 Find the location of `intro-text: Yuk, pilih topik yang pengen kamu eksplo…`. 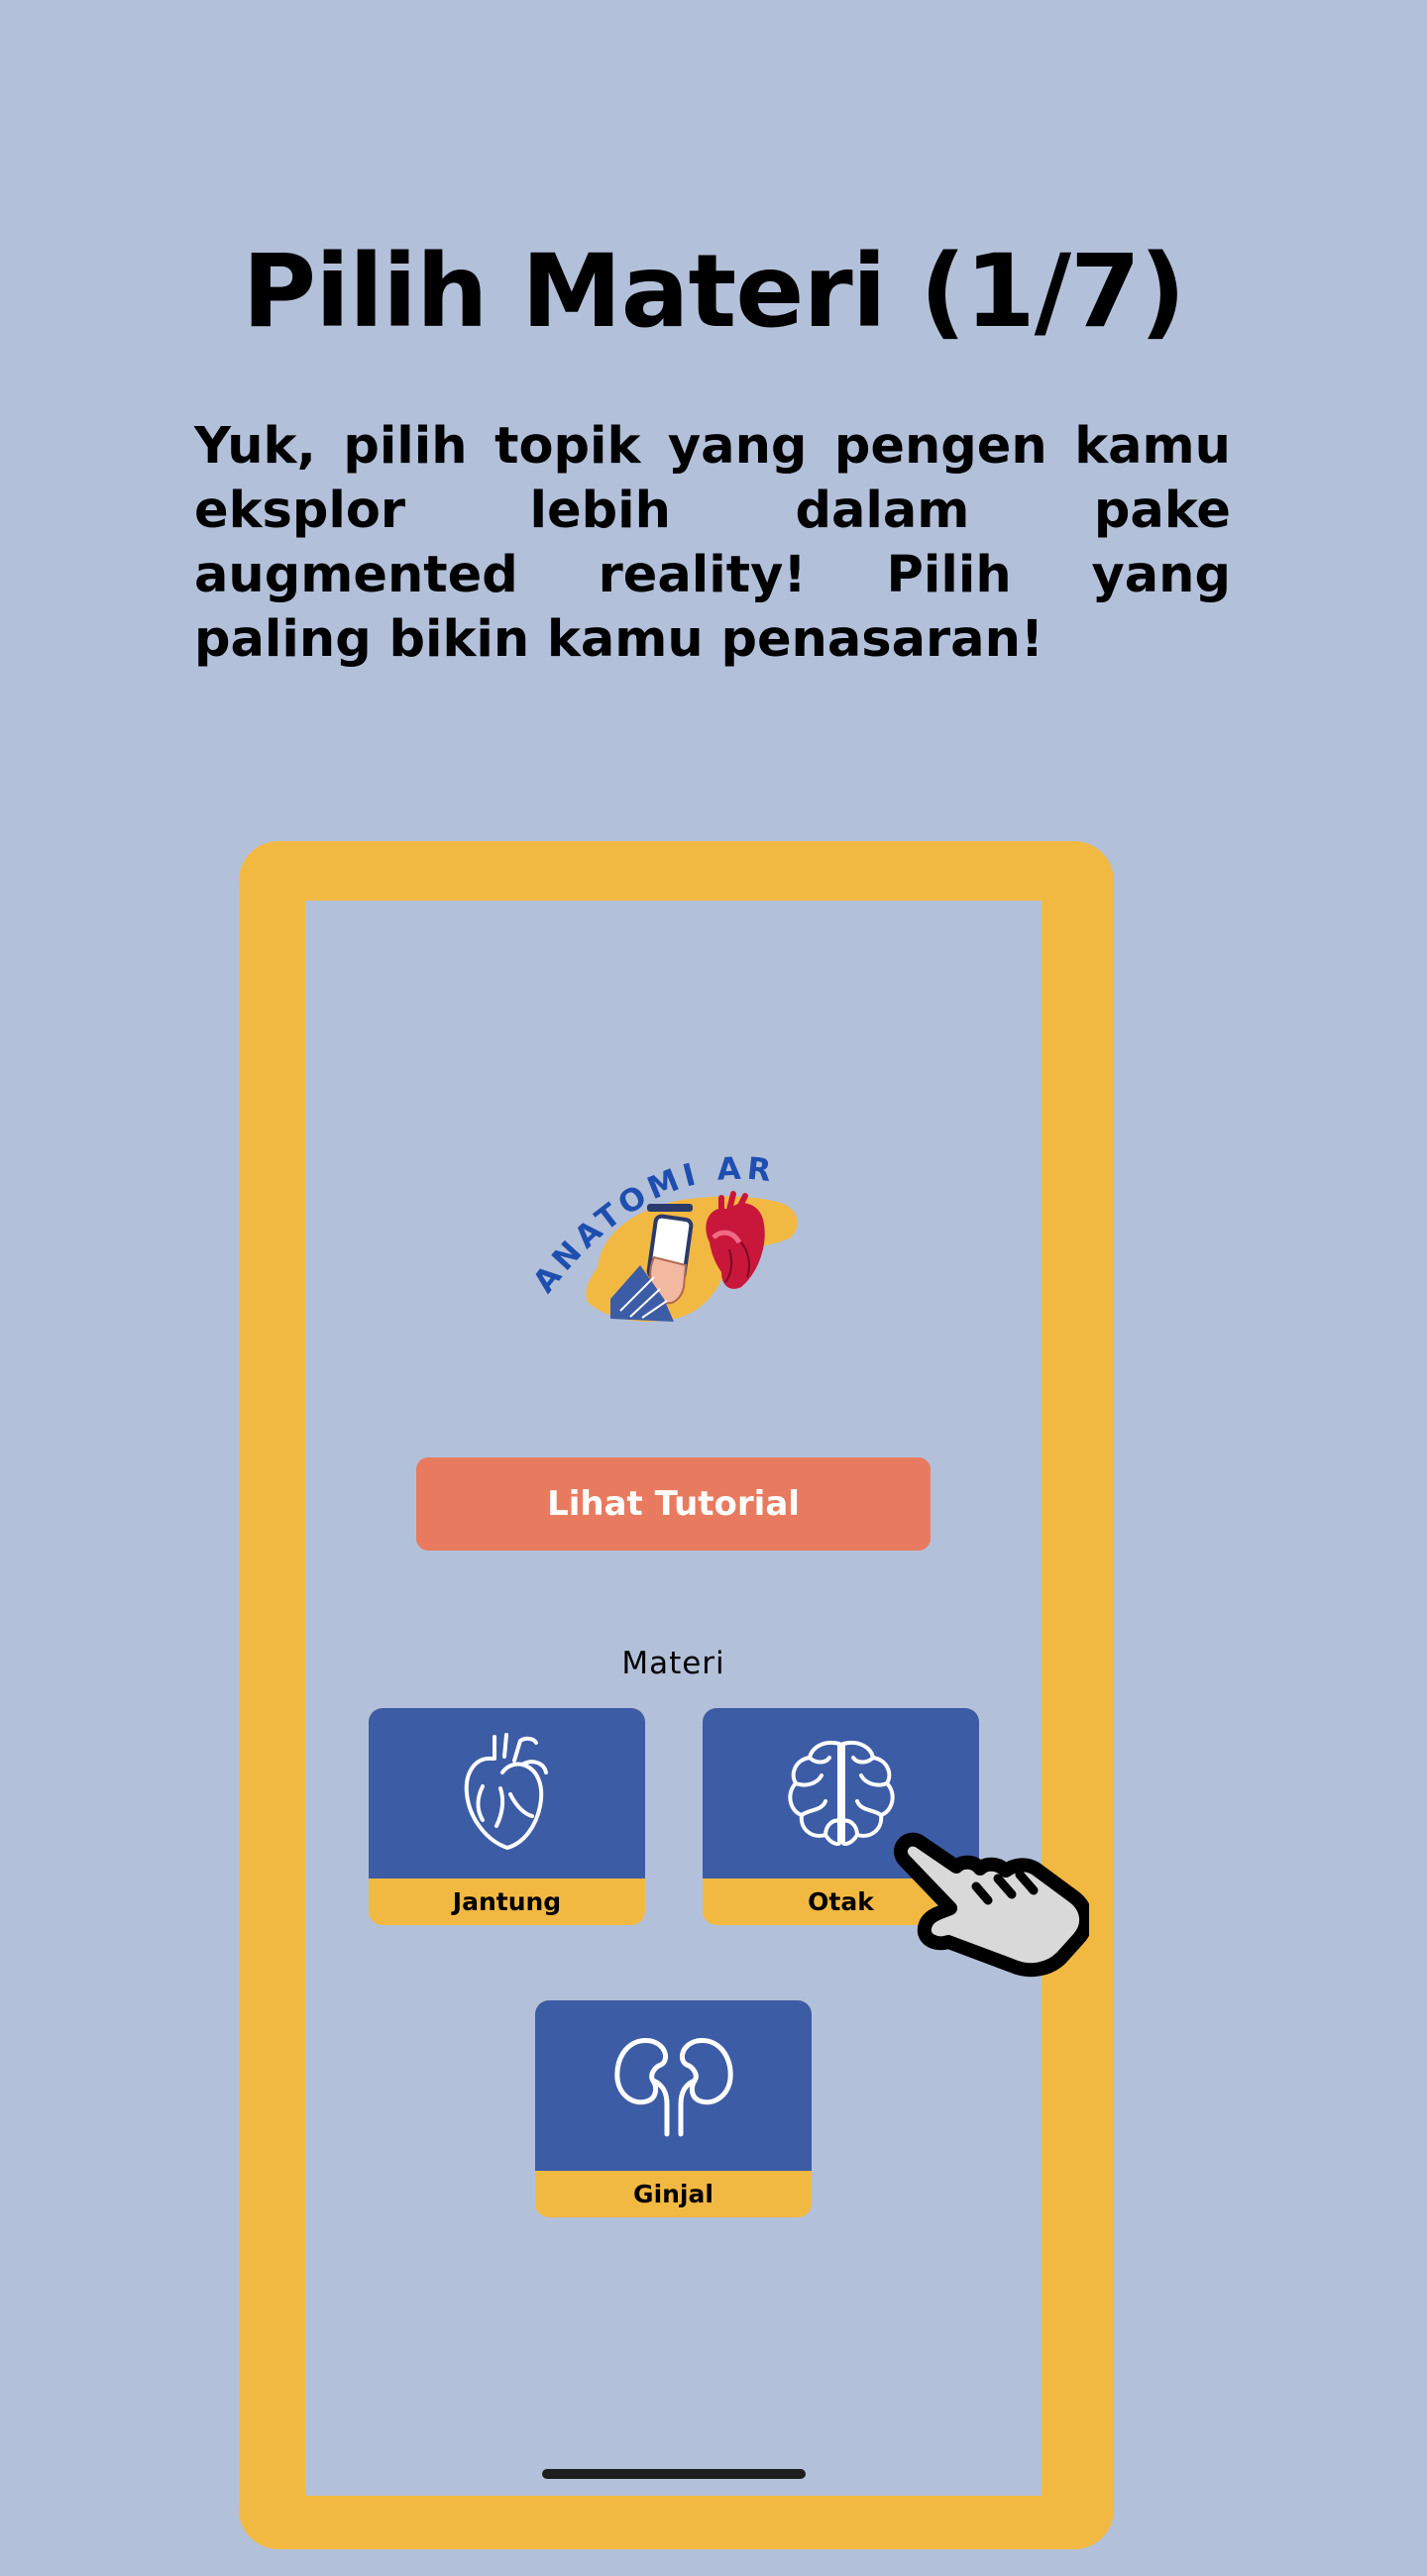

intro-text: Yuk, pilih topik yang pengen kamu eksplo… is located at coordinates (712, 543).